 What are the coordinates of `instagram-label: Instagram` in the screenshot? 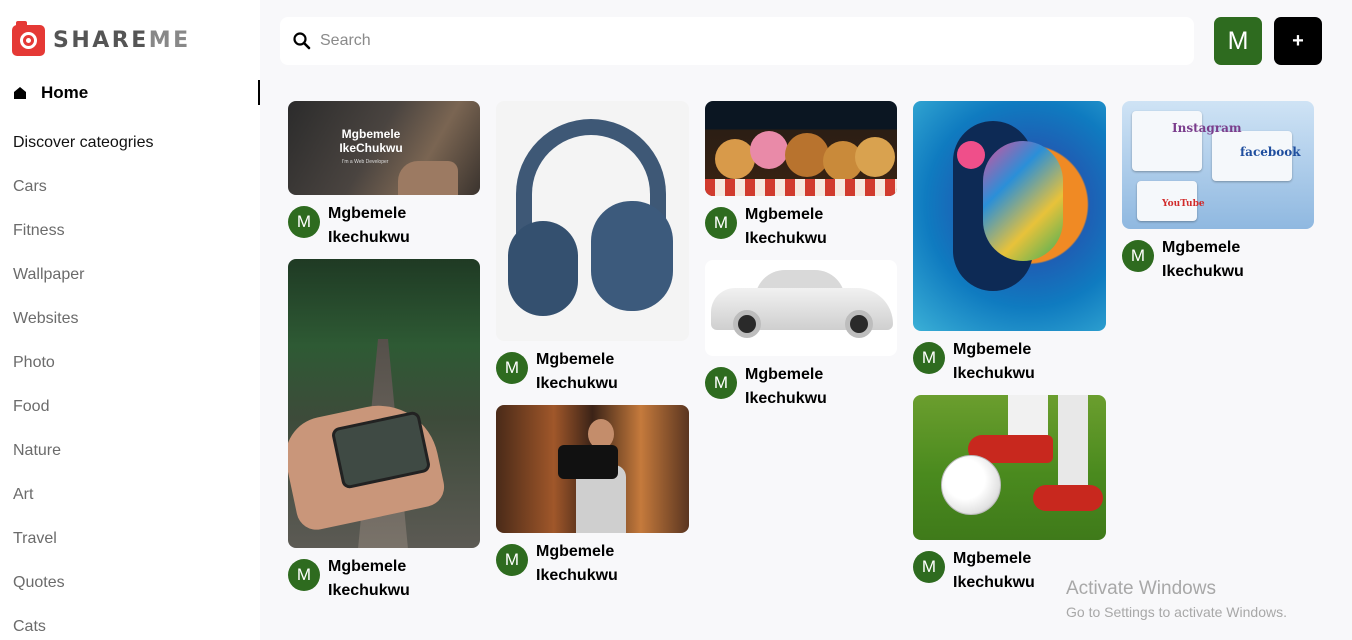 It's located at (1207, 128).